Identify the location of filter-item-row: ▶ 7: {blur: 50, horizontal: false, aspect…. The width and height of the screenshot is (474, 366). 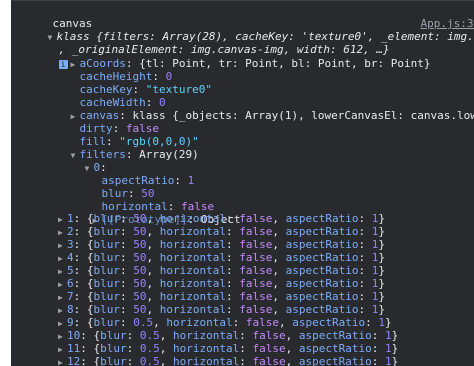
(221, 297).